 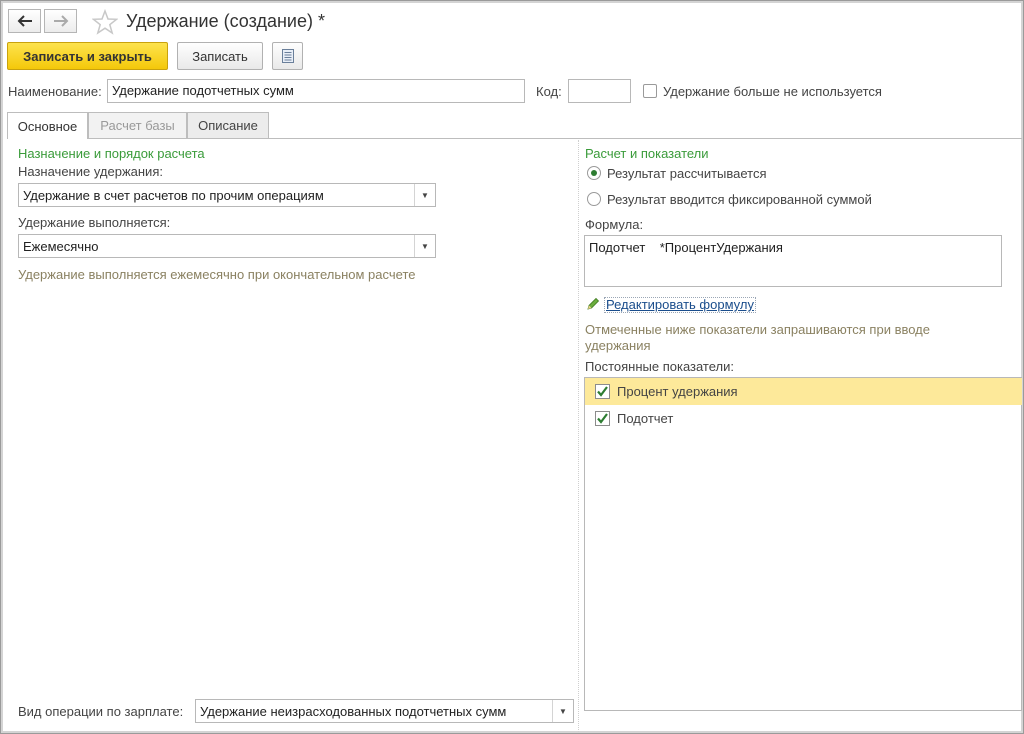 I want to click on list-item: Подотчет, so click(x=803, y=418).